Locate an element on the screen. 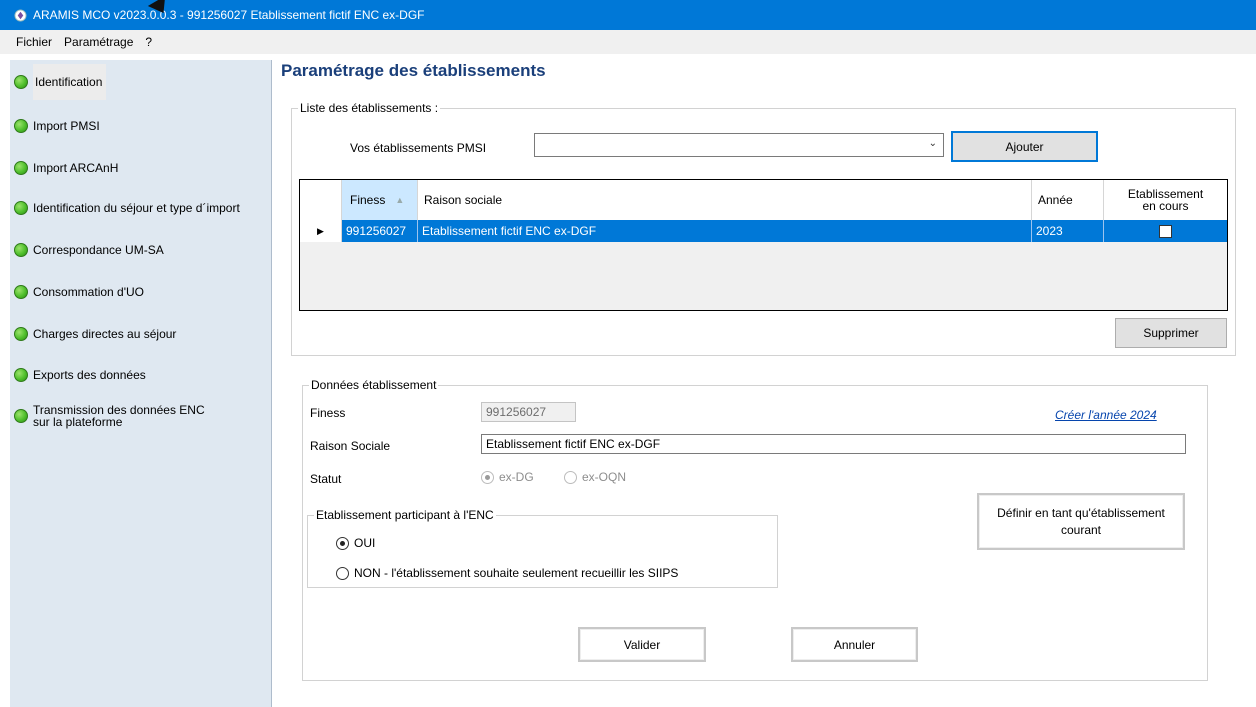 Image resolution: width=1256 pixels, height=707 pixels. row-selector: ▶ is located at coordinates (321, 231).